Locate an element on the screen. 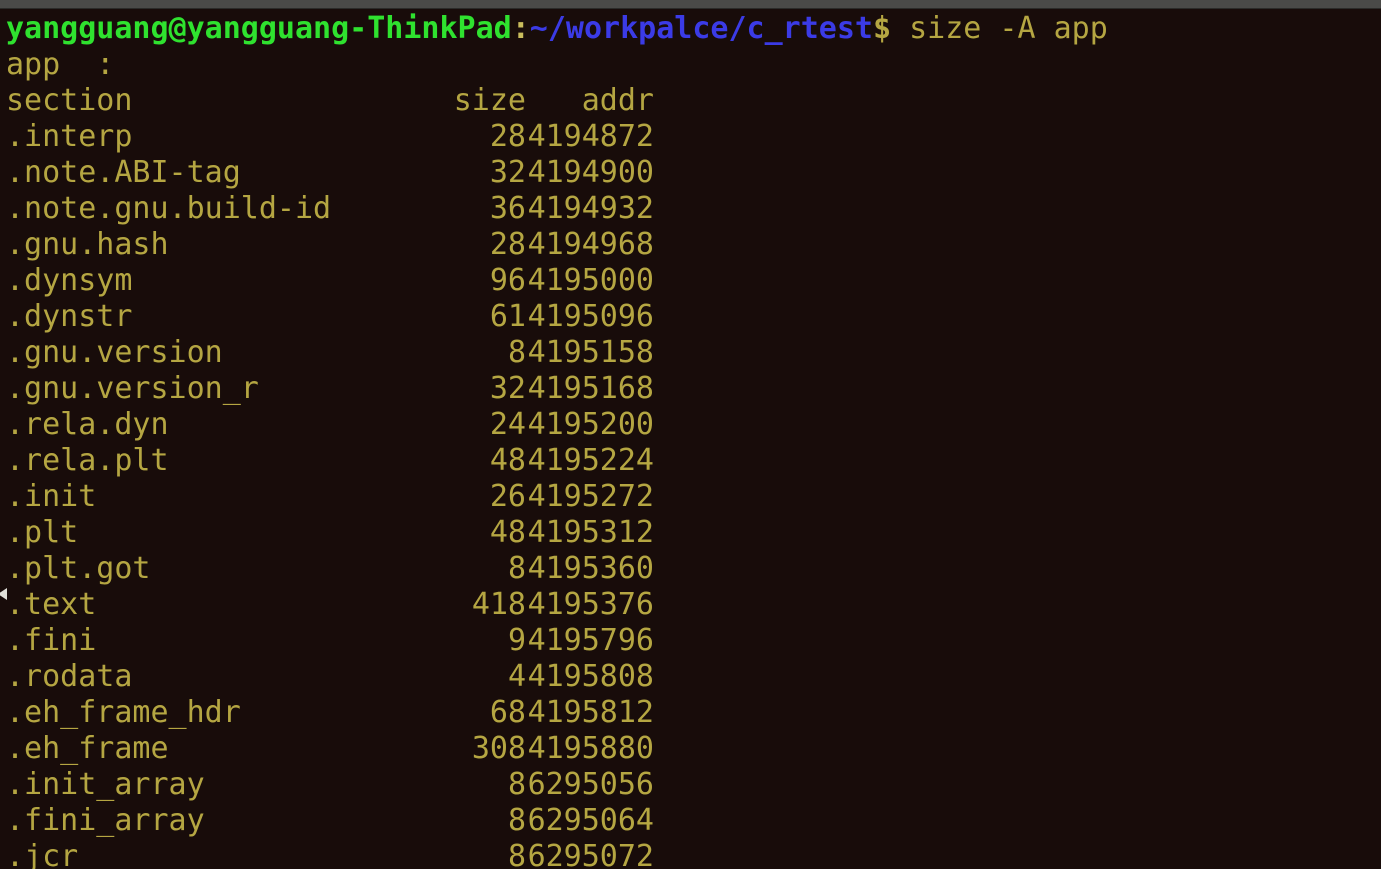  cell-section: .rela.dyn is located at coordinates (87, 424).